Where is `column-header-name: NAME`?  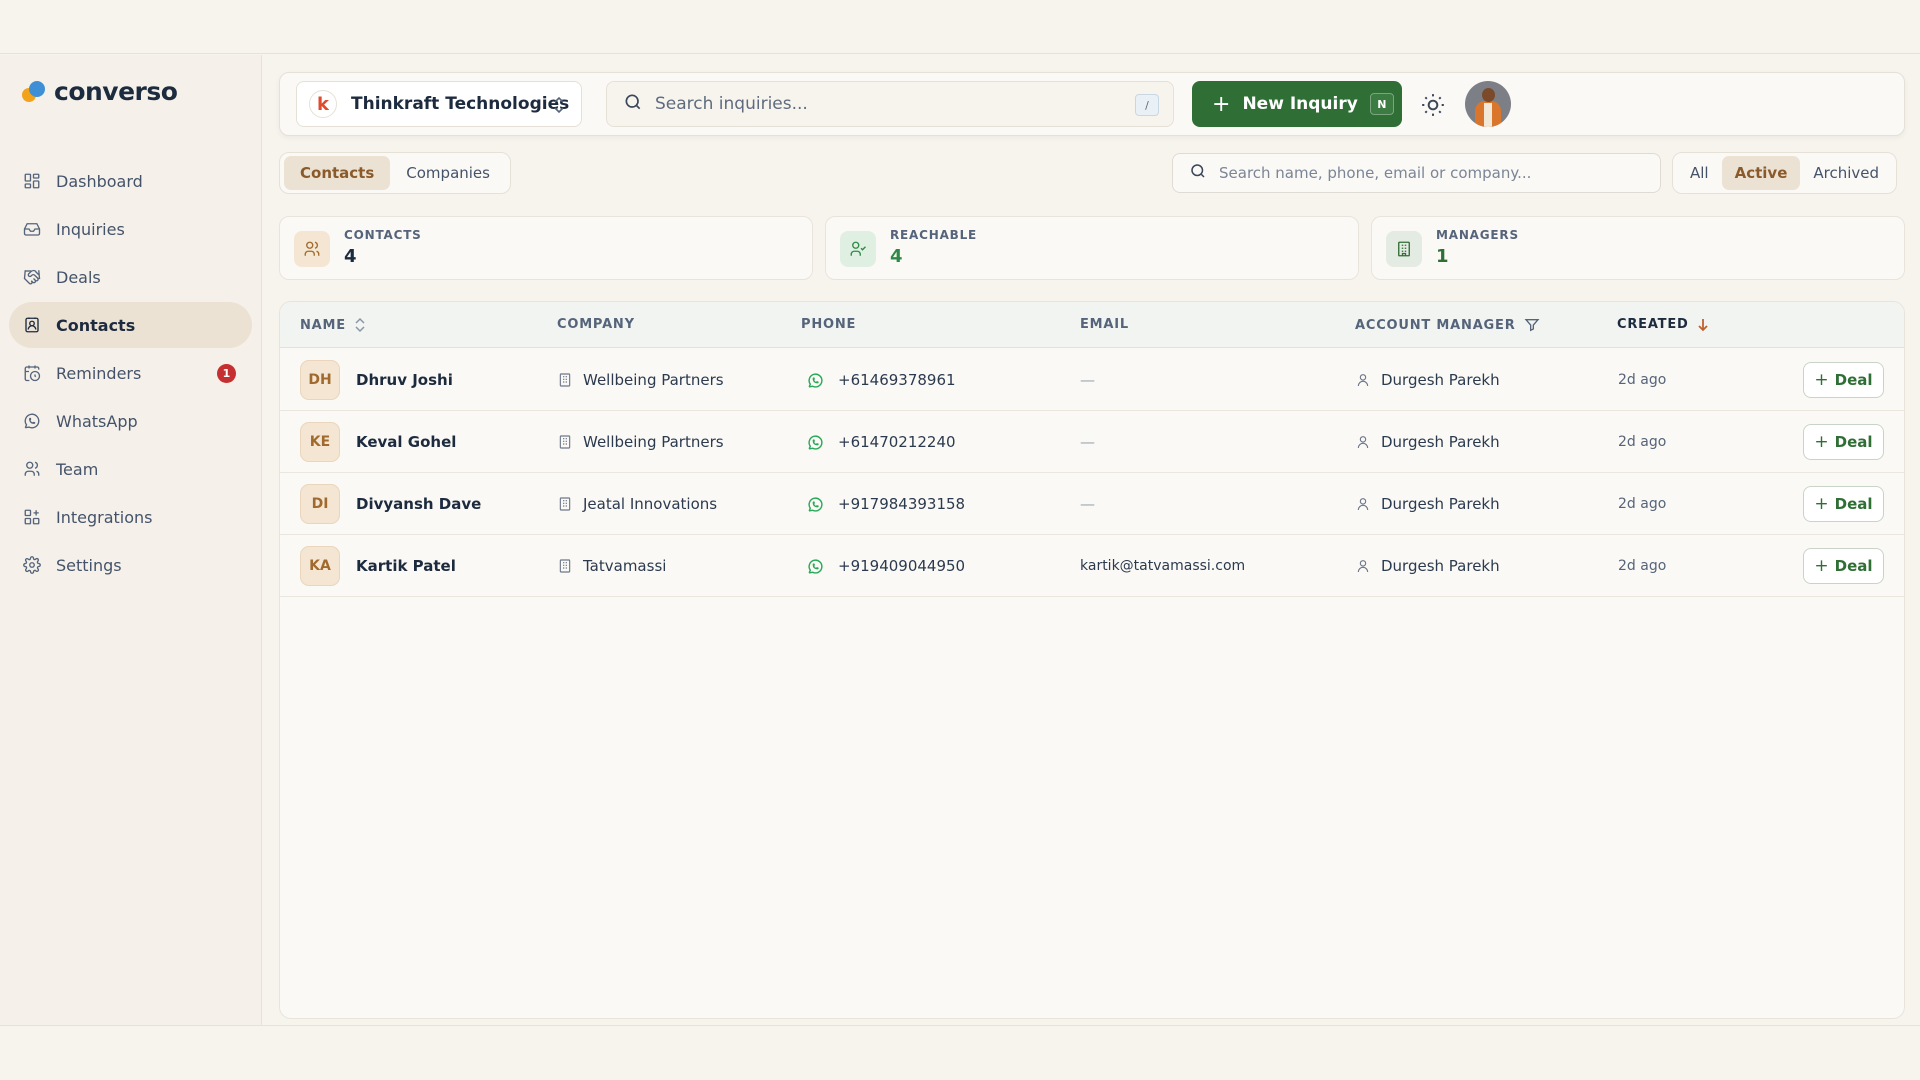 column-header-name: NAME is located at coordinates (333, 325).